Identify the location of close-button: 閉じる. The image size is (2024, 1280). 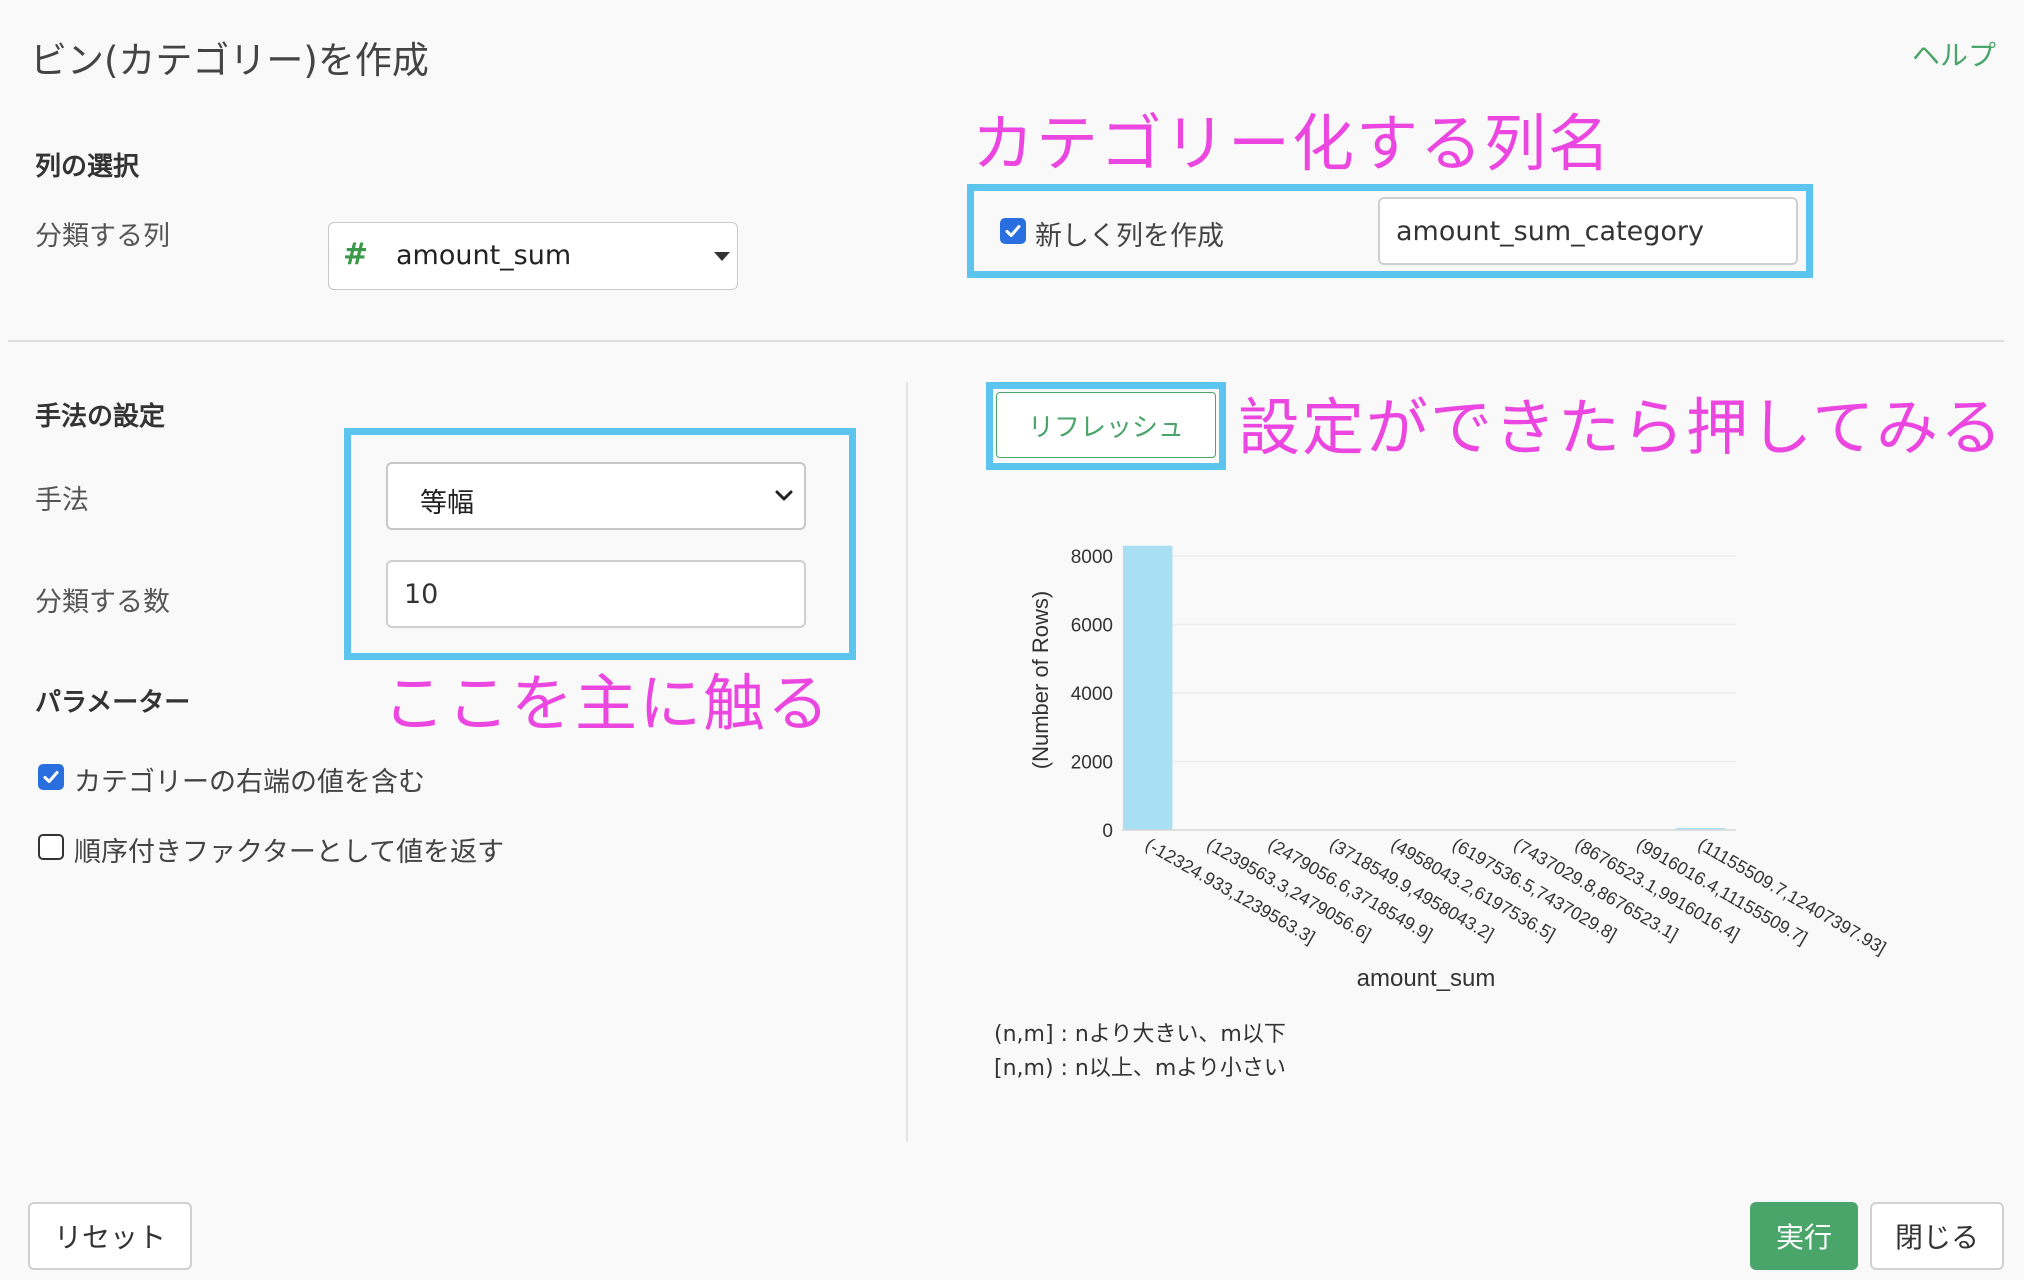
(1937, 1236).